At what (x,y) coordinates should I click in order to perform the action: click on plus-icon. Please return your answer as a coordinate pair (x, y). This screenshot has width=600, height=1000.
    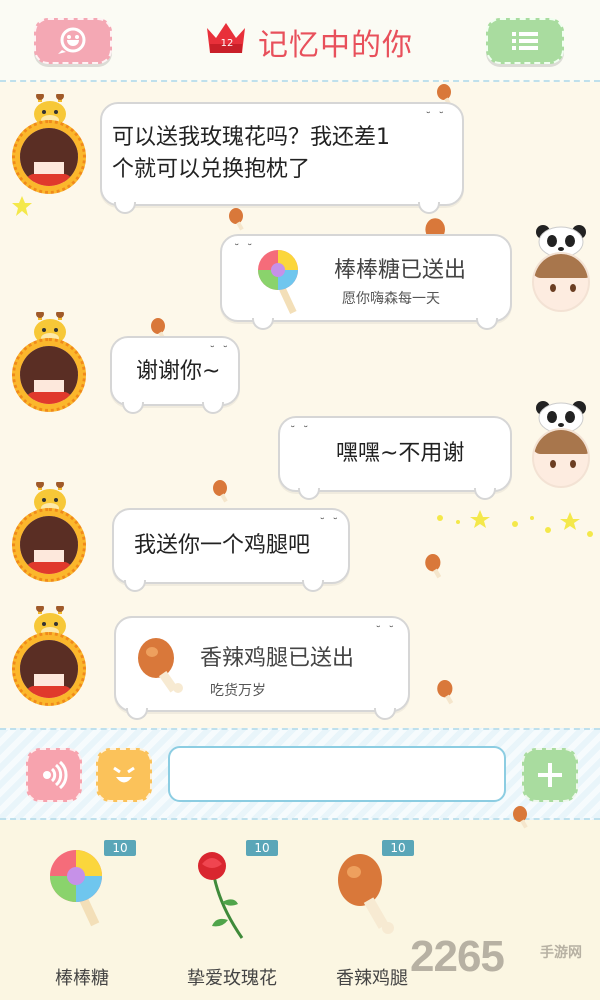
    Looking at the image, I should click on (550, 775).